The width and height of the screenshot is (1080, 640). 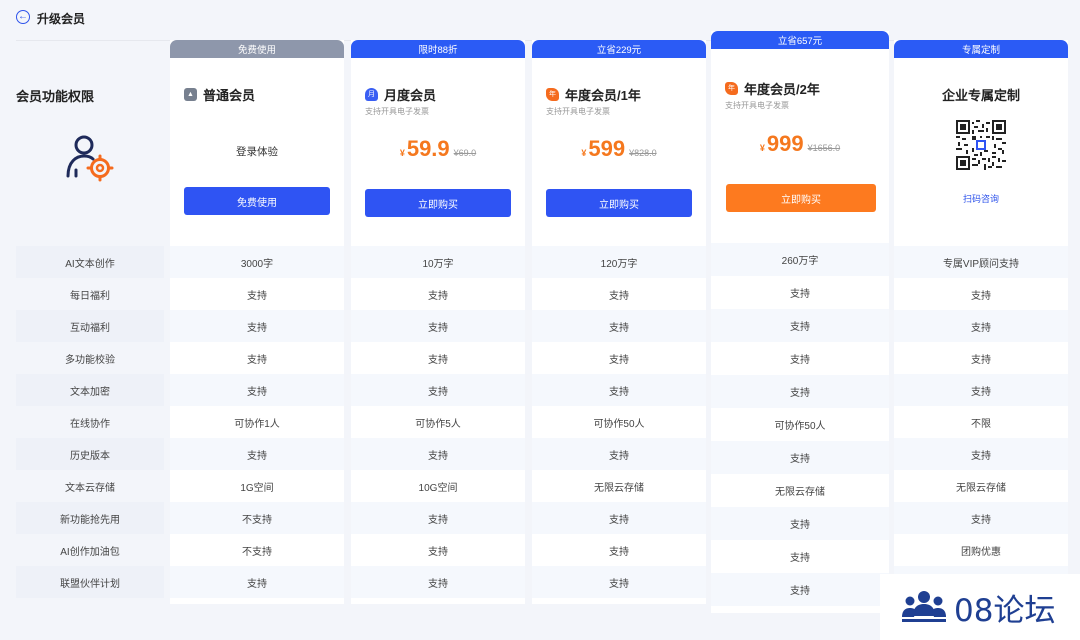 I want to click on plan-banner: 专属定制, so click(x=981, y=49).